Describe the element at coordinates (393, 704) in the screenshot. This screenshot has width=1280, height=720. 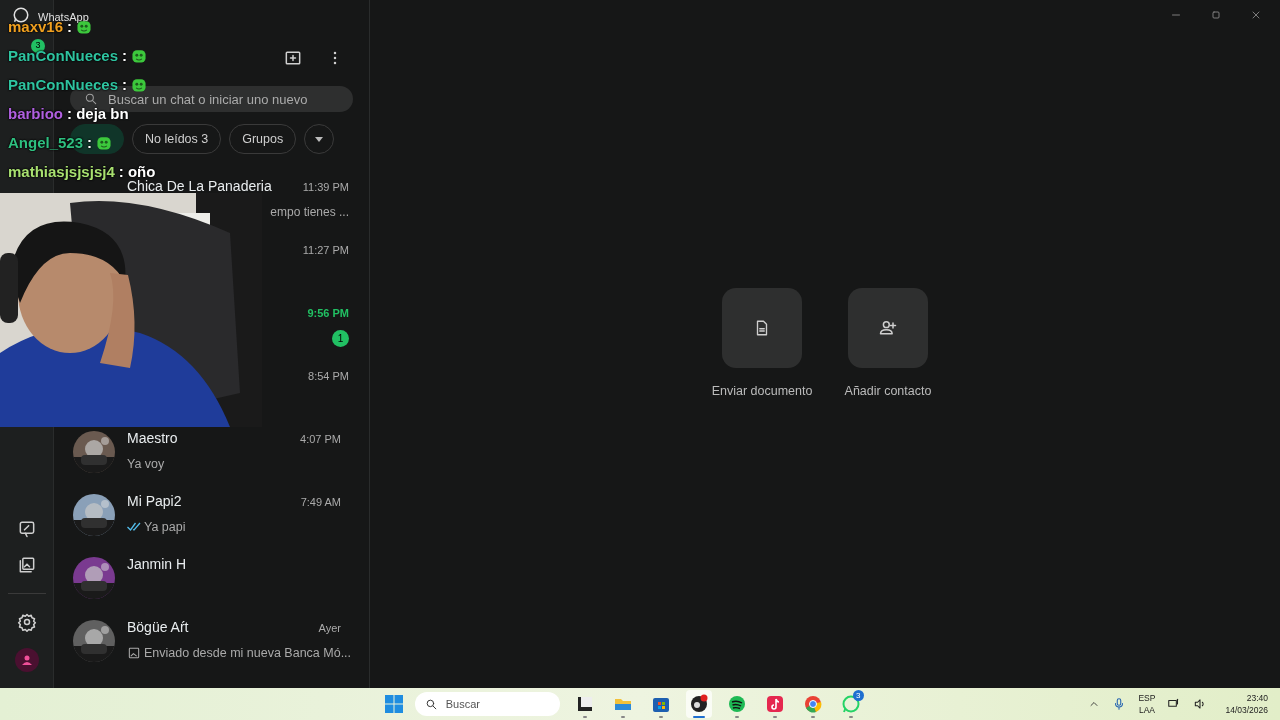
I see `start-icon` at that location.